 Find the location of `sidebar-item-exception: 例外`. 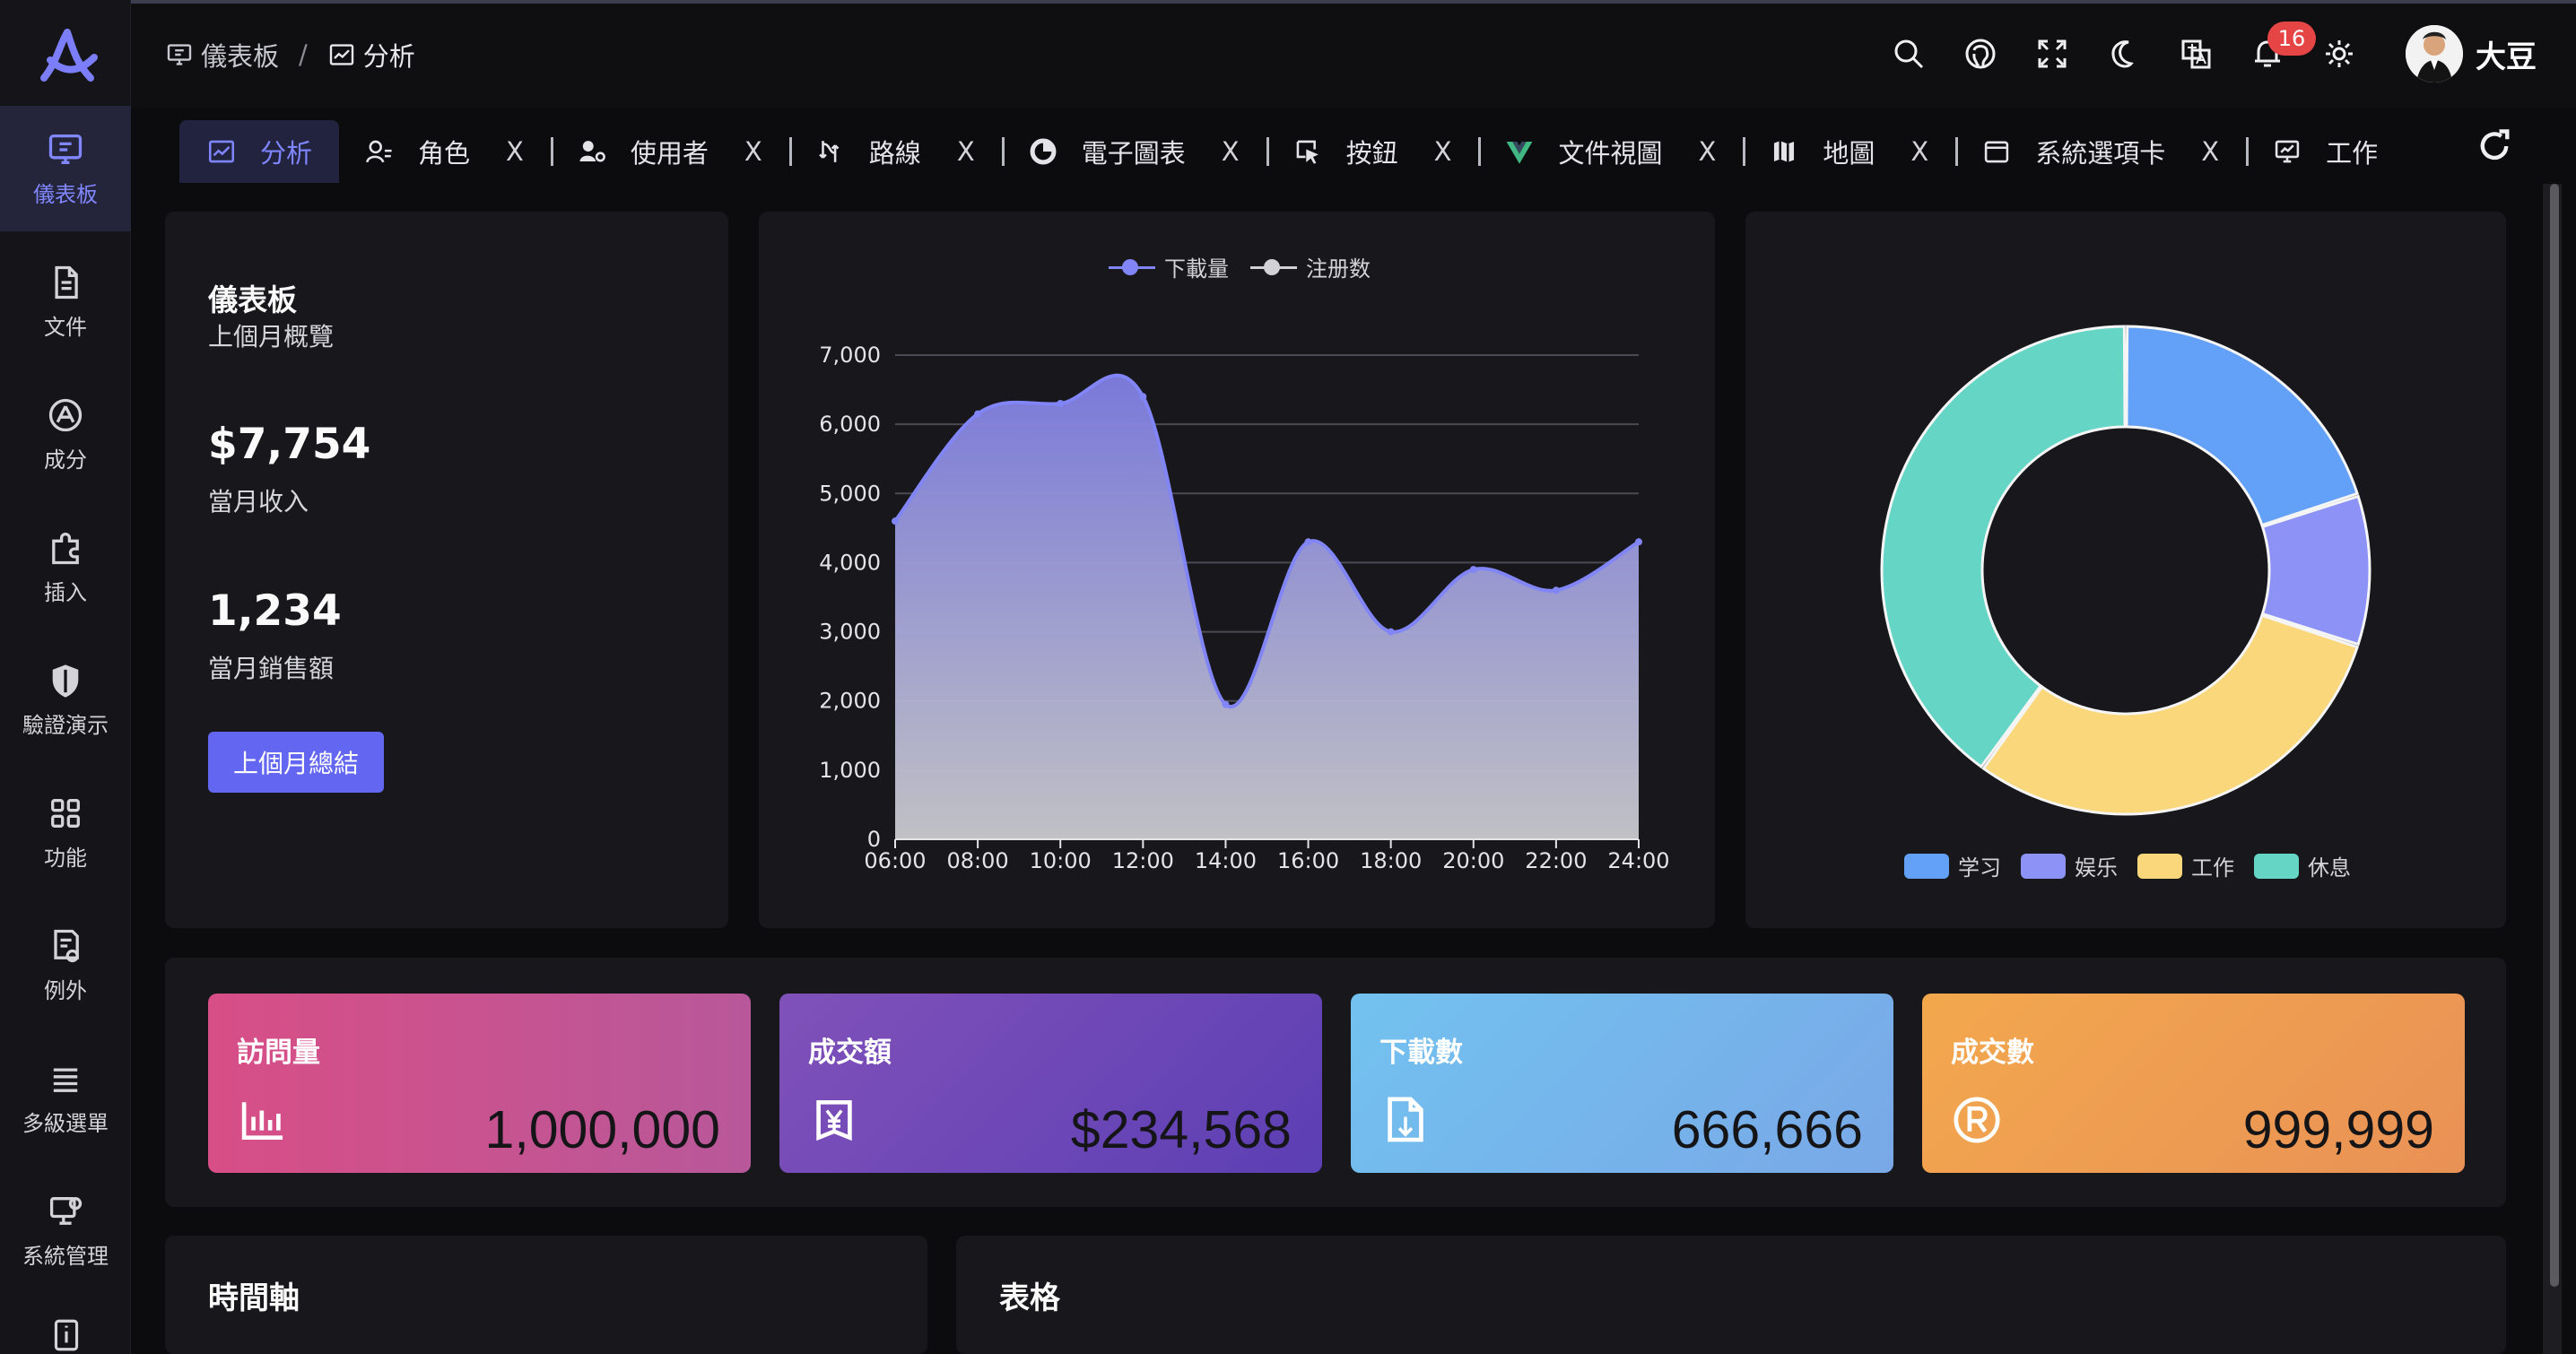

sidebar-item-exception: 例外 is located at coordinates (65, 965).